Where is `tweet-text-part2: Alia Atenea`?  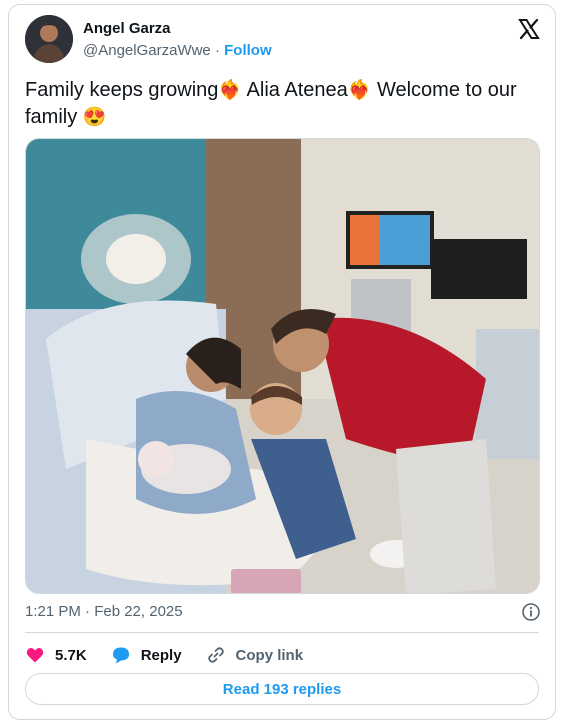 tweet-text-part2: Alia Atenea is located at coordinates (295, 90).